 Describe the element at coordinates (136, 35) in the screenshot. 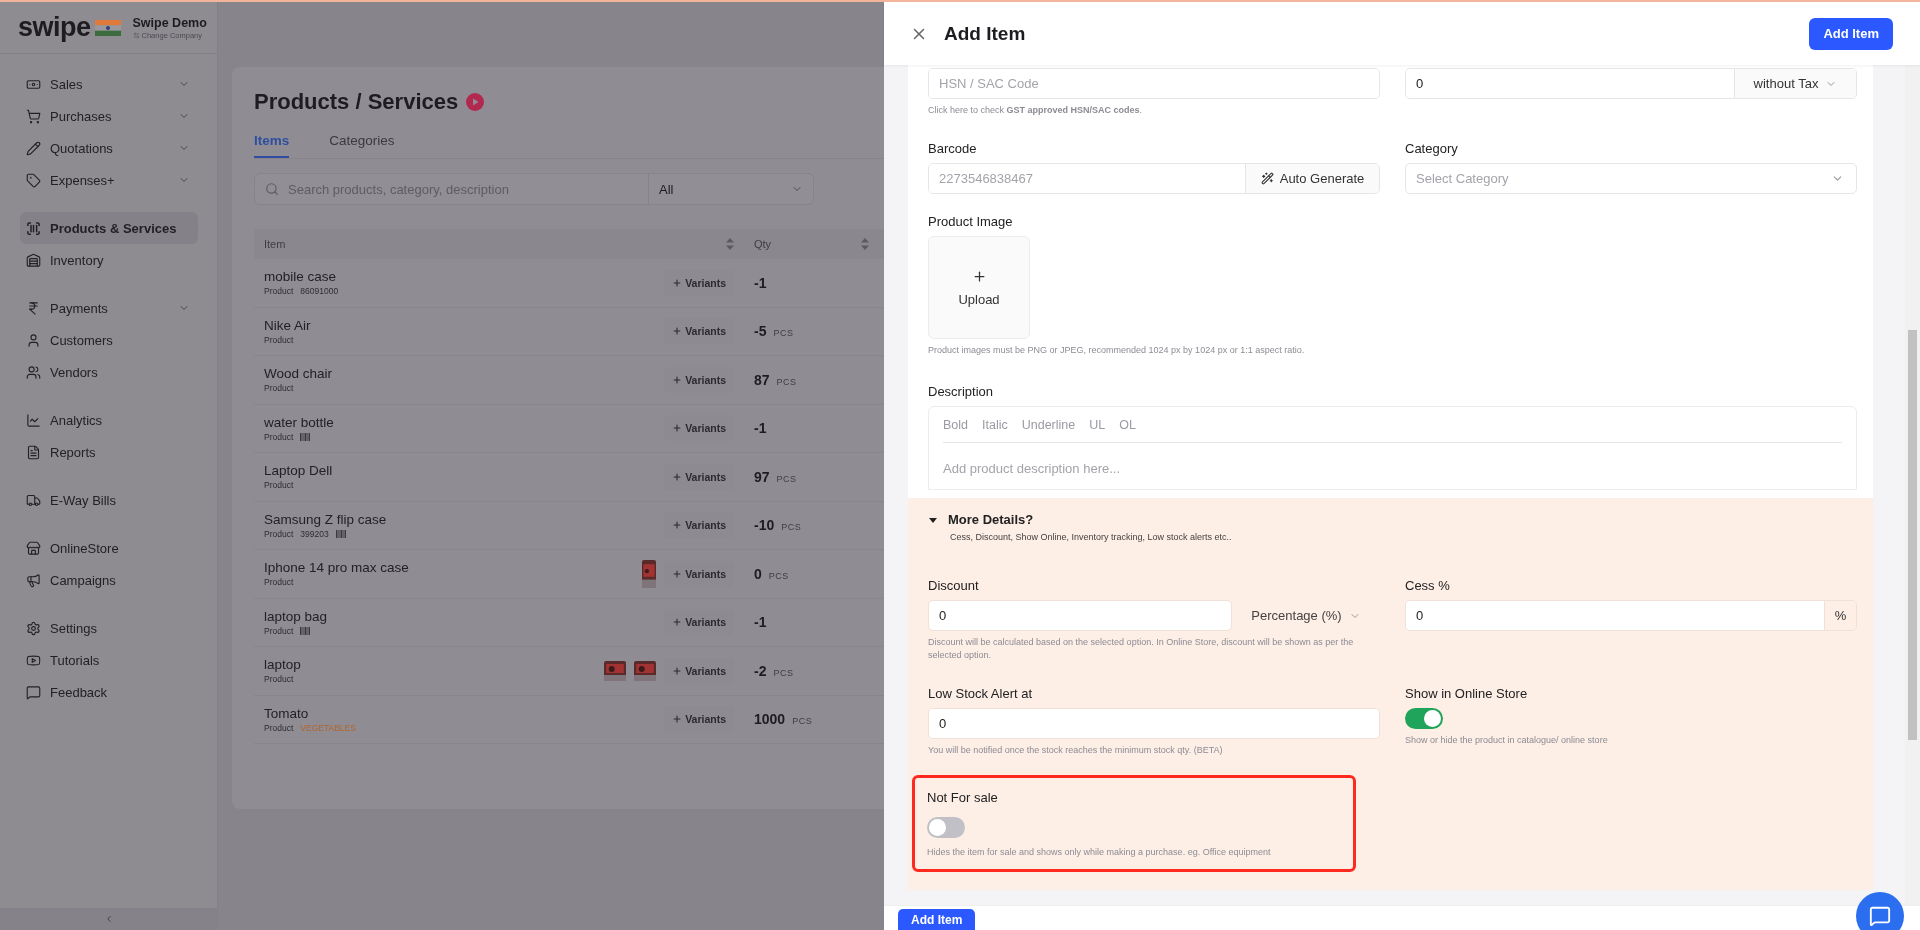

I see `swap-icon` at that location.